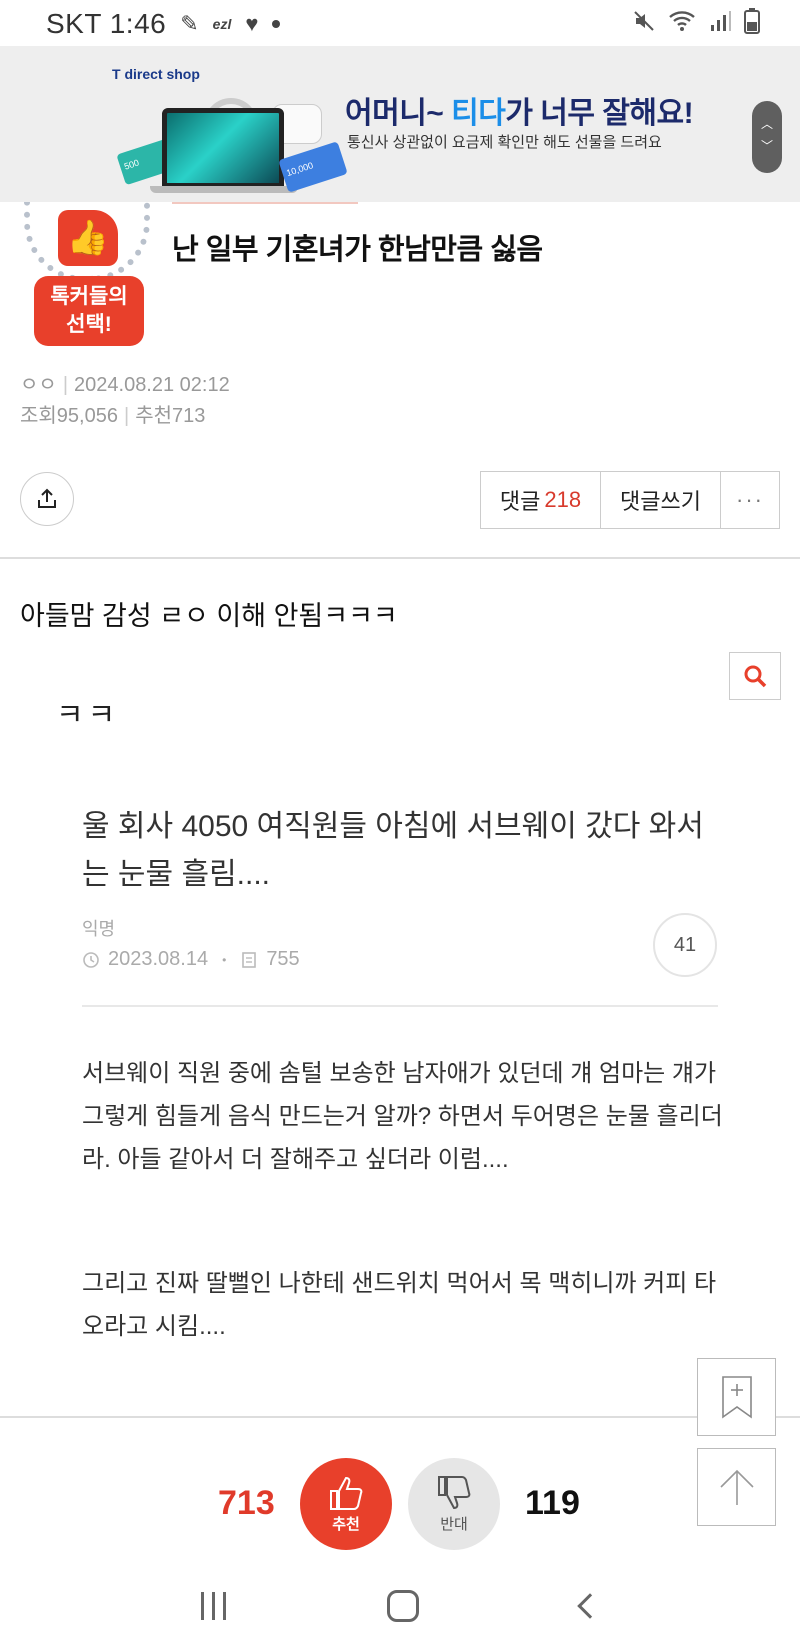 This screenshot has width=800, height=1644. Describe the element at coordinates (721, 21) in the screenshot. I see `signal-icon` at that location.